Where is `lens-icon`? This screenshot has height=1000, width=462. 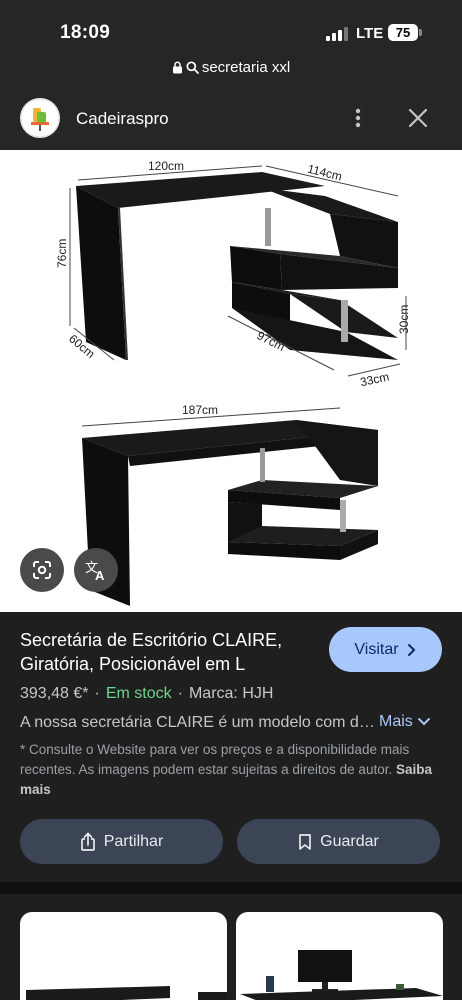
lens-icon is located at coordinates (42, 570).